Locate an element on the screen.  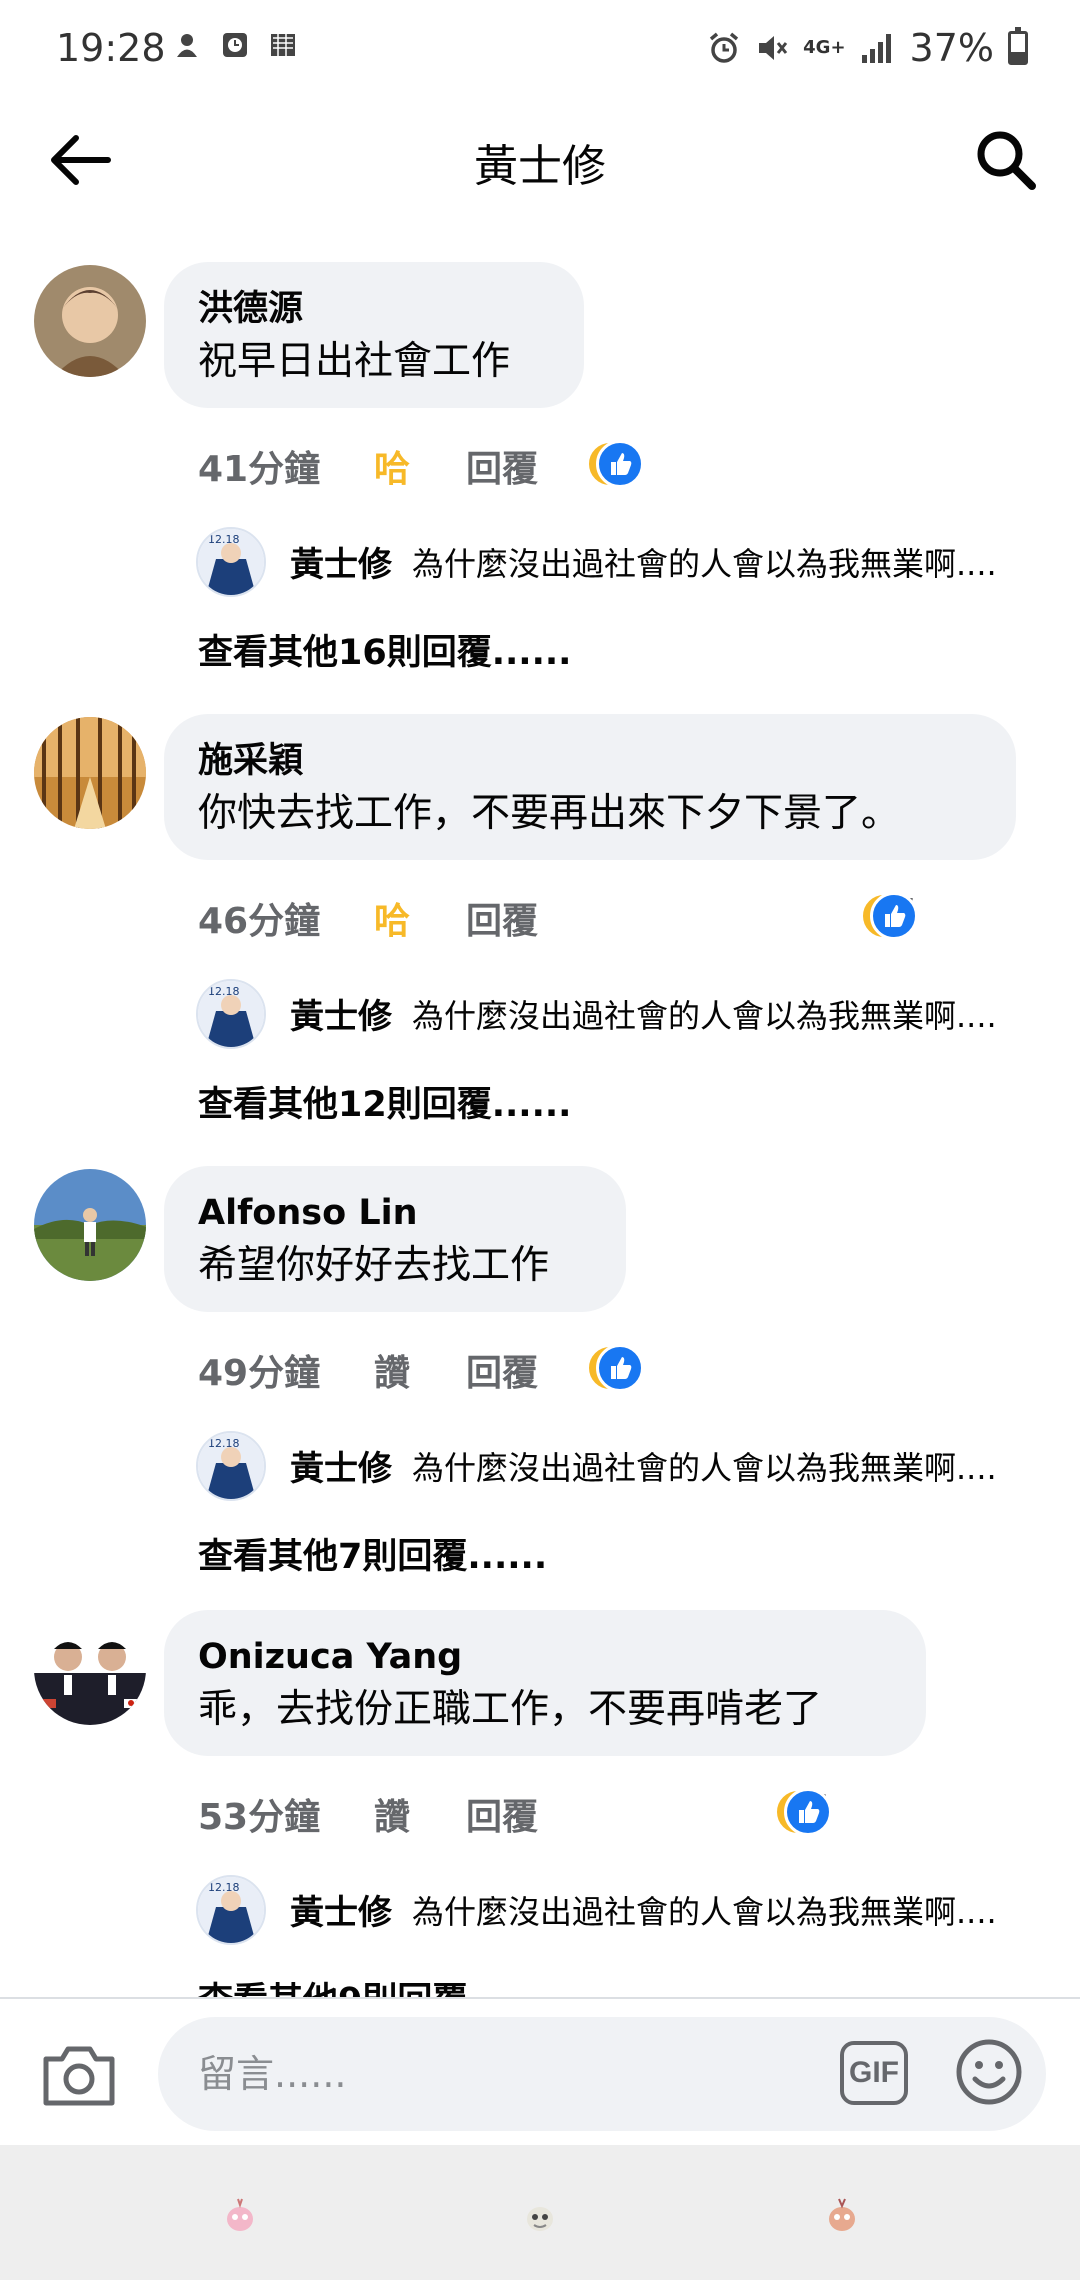
status-system-icons: 4G+ 37% is located at coordinates (867, 48).